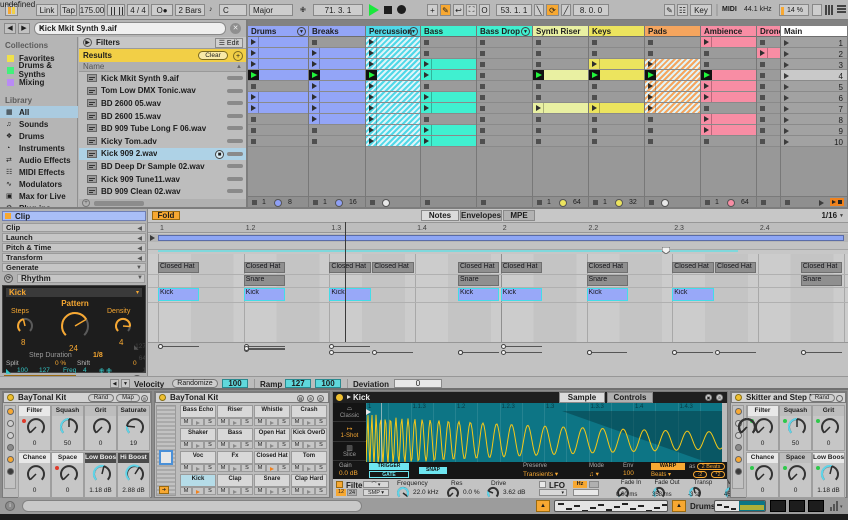  Describe the element at coordinates (708, 397) in the screenshot. I see `simpler-icon-1: ▣` at that location.